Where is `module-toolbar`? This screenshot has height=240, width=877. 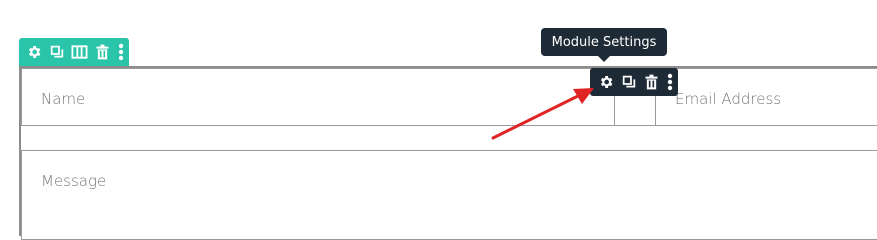
module-toolbar is located at coordinates (634, 82).